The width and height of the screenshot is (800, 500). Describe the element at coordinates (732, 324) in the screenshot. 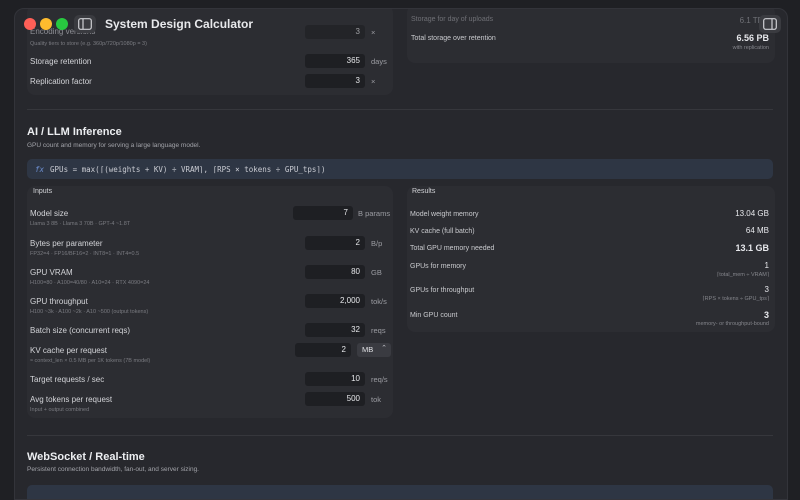

I see `result-hint: memory- or throughput-bound` at that location.